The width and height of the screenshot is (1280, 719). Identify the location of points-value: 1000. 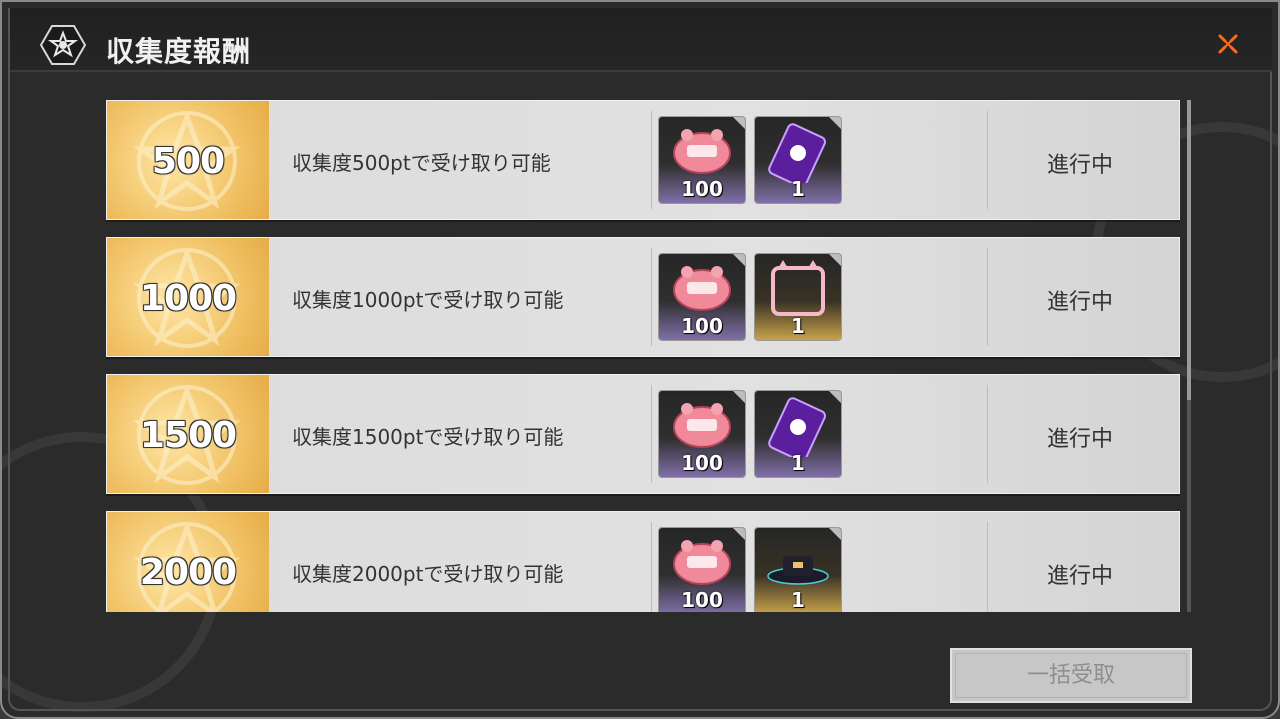
(188, 298).